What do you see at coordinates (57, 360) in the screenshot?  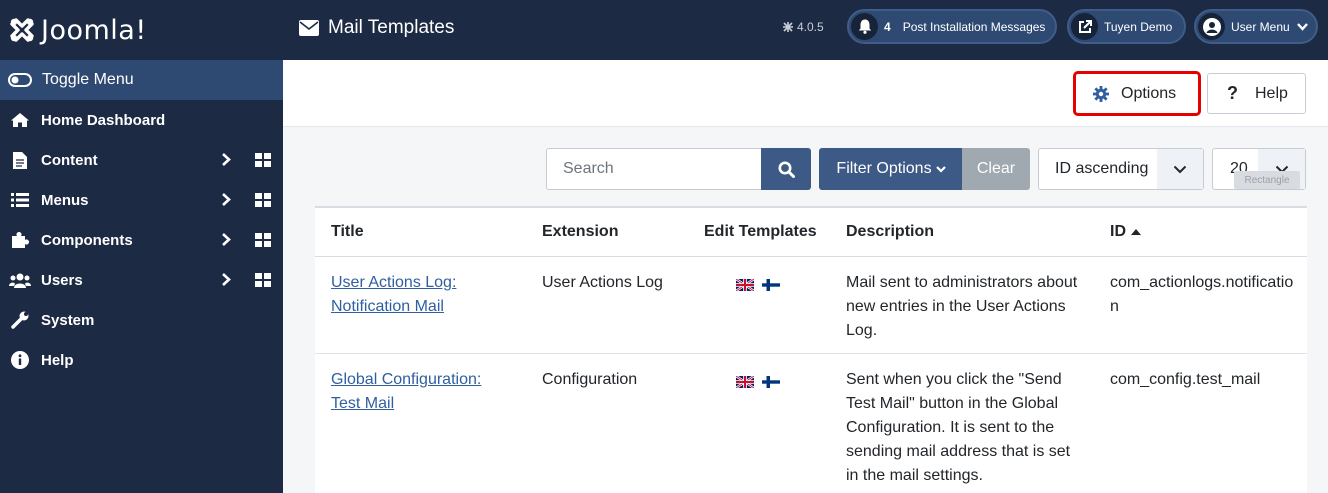 I see `sidebar-item-label: Help` at bounding box center [57, 360].